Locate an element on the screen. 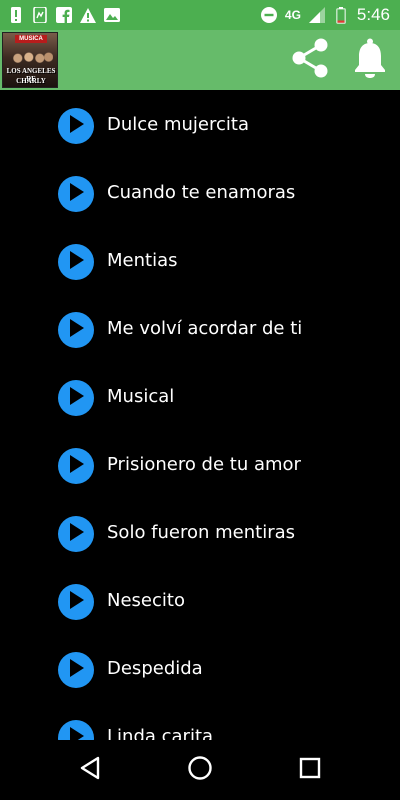 This screenshot has width=400, height=800. list-item: Dulce mujercita is located at coordinates (200, 126).